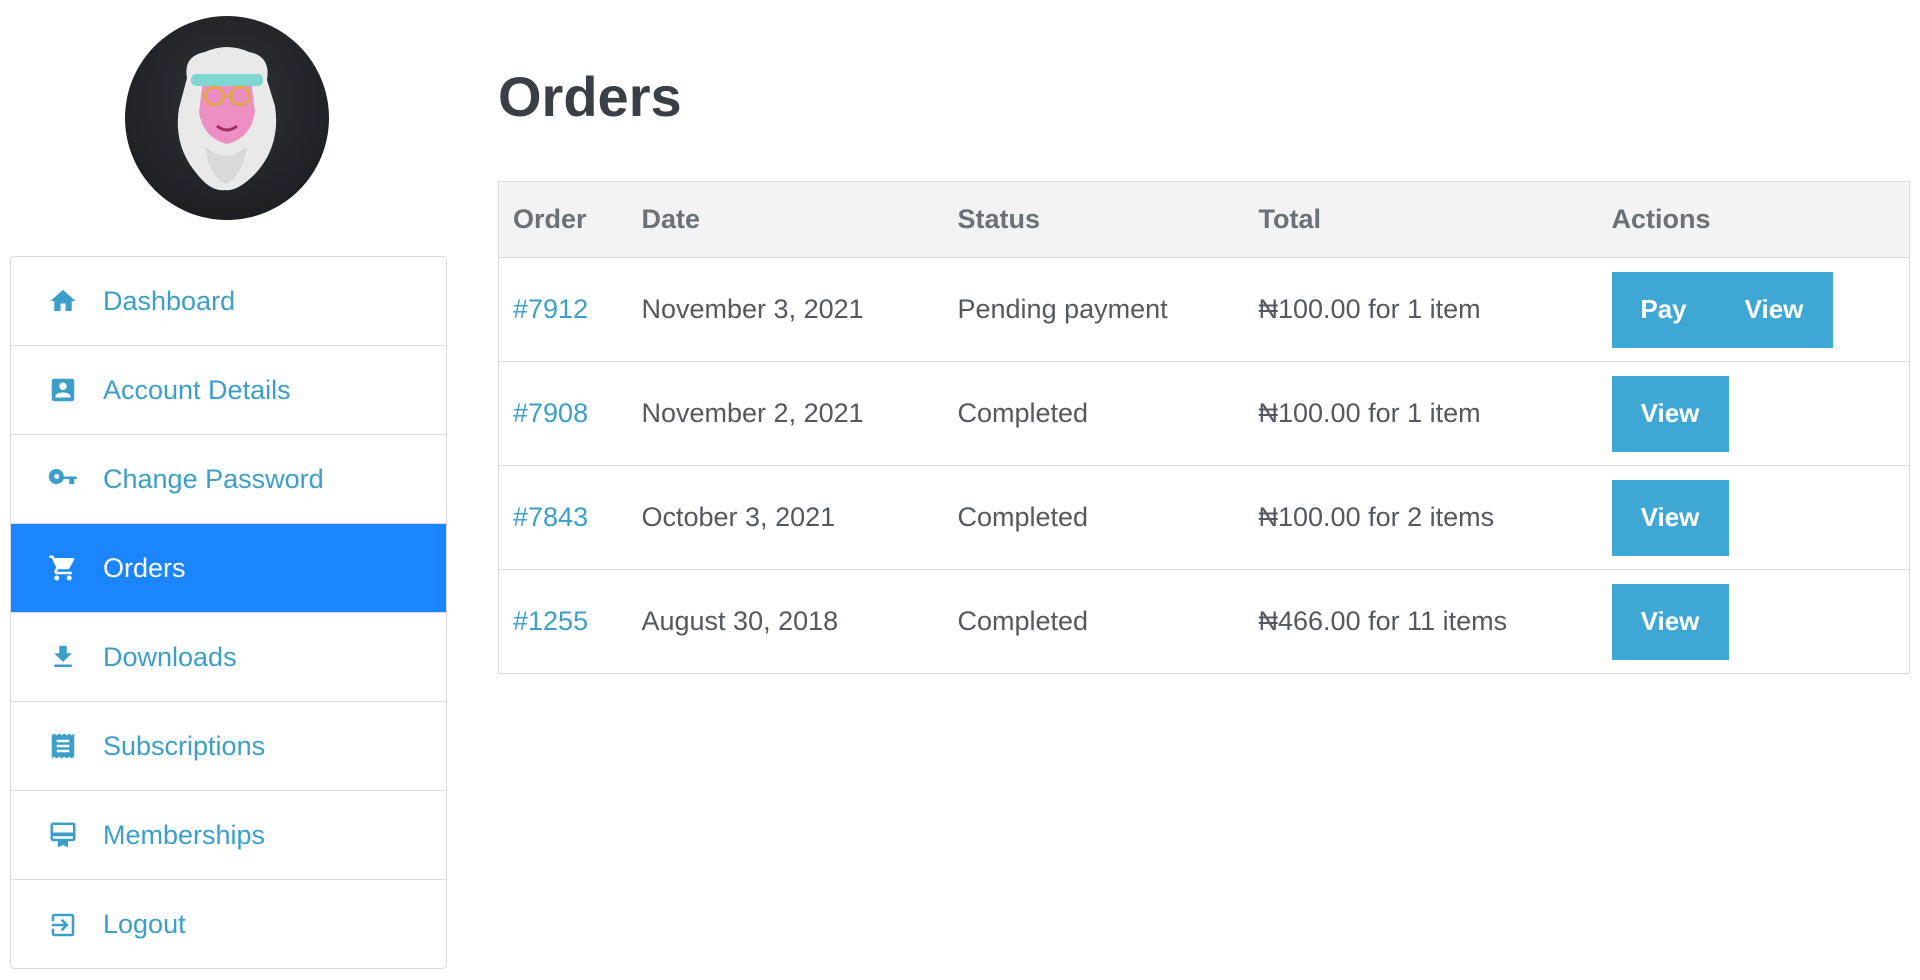 The image size is (1920, 980). Describe the element at coordinates (144, 924) in the screenshot. I see `sidebar-item-label: Logout` at that location.